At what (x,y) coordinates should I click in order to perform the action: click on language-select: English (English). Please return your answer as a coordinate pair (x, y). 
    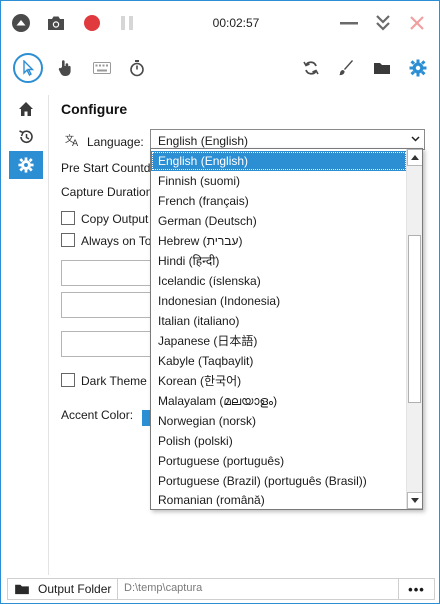
    Looking at the image, I should click on (287, 139).